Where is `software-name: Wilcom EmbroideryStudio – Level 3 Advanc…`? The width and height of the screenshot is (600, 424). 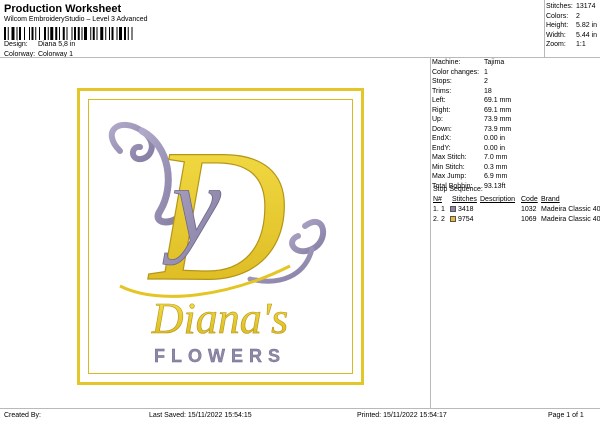
software-name: Wilcom EmbroideryStudio – Level 3 Advanc… is located at coordinates (76, 19).